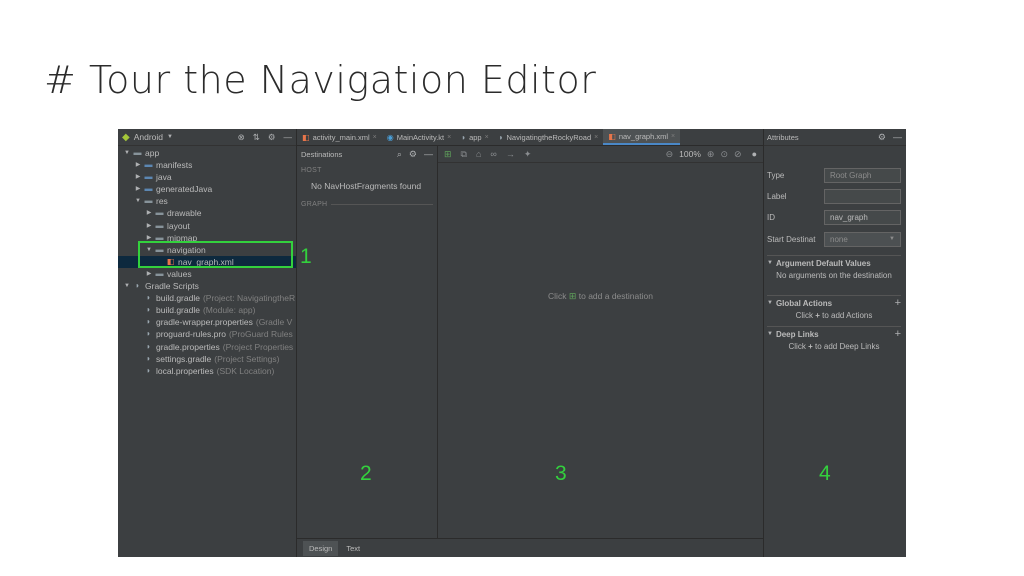 The height and width of the screenshot is (576, 1024). I want to click on search-icon: ⌕, so click(399, 154).